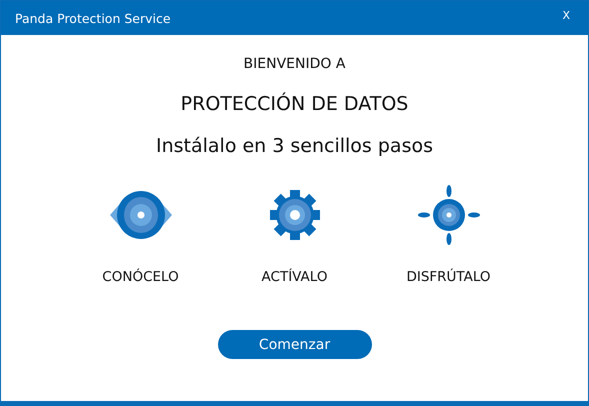 The image size is (589, 406). I want to click on step-label: ACTÍVALO, so click(295, 277).